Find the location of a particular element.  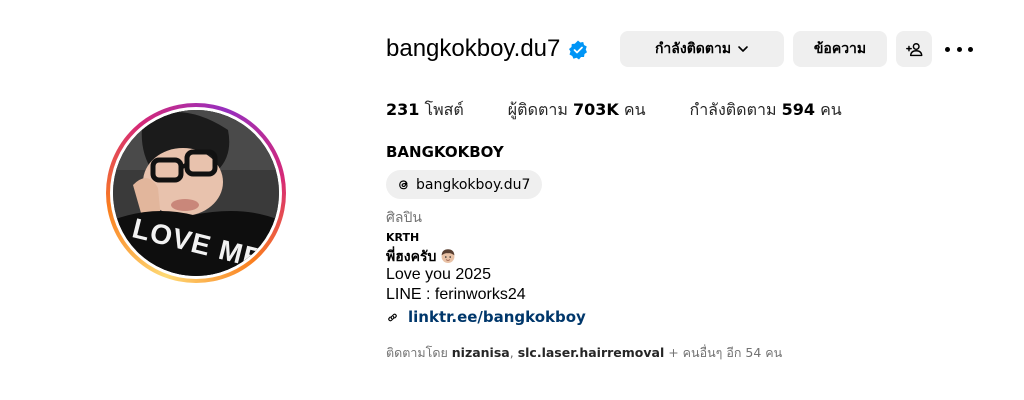

verified-badge-icon is located at coordinates (578, 50).